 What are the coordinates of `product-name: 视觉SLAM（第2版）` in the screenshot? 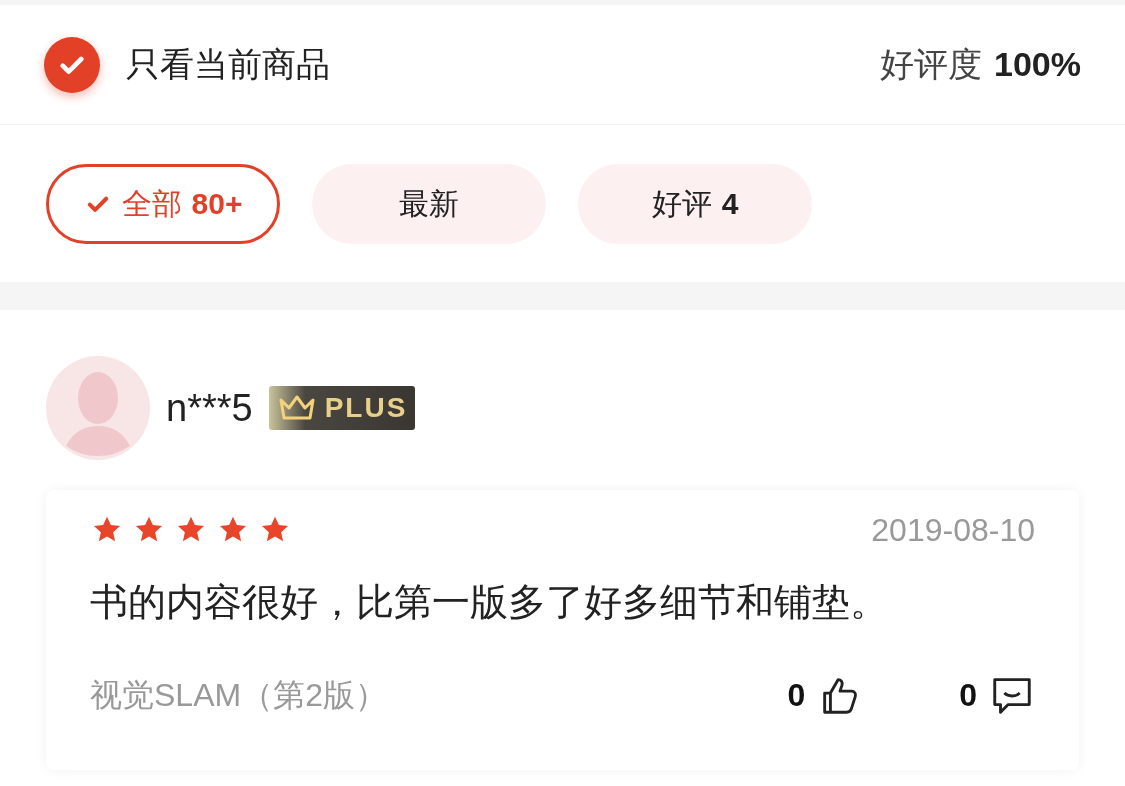 It's located at (239, 695).